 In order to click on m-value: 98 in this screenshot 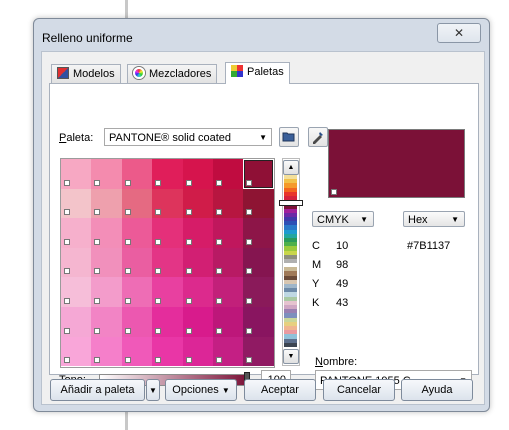, I will do `click(342, 265)`.